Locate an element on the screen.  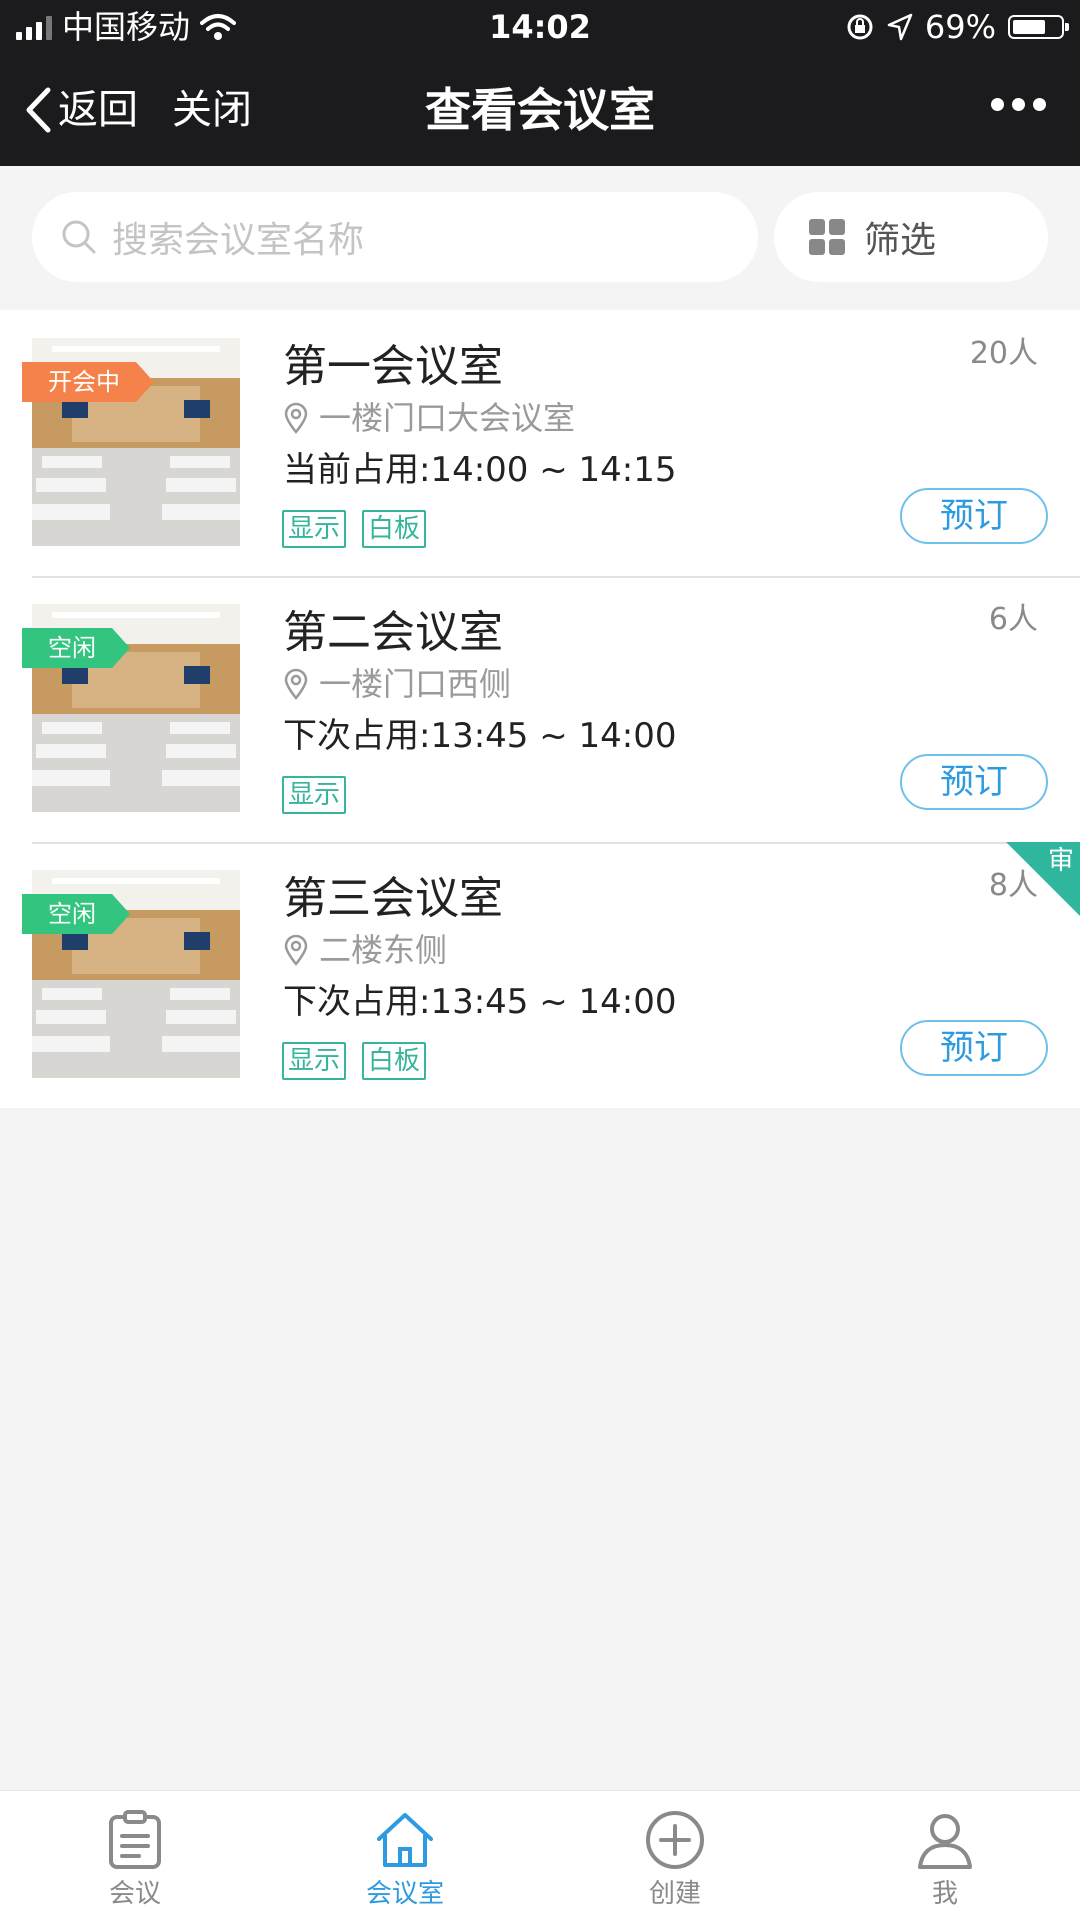
rotation-lock-icon is located at coordinates (860, 27).